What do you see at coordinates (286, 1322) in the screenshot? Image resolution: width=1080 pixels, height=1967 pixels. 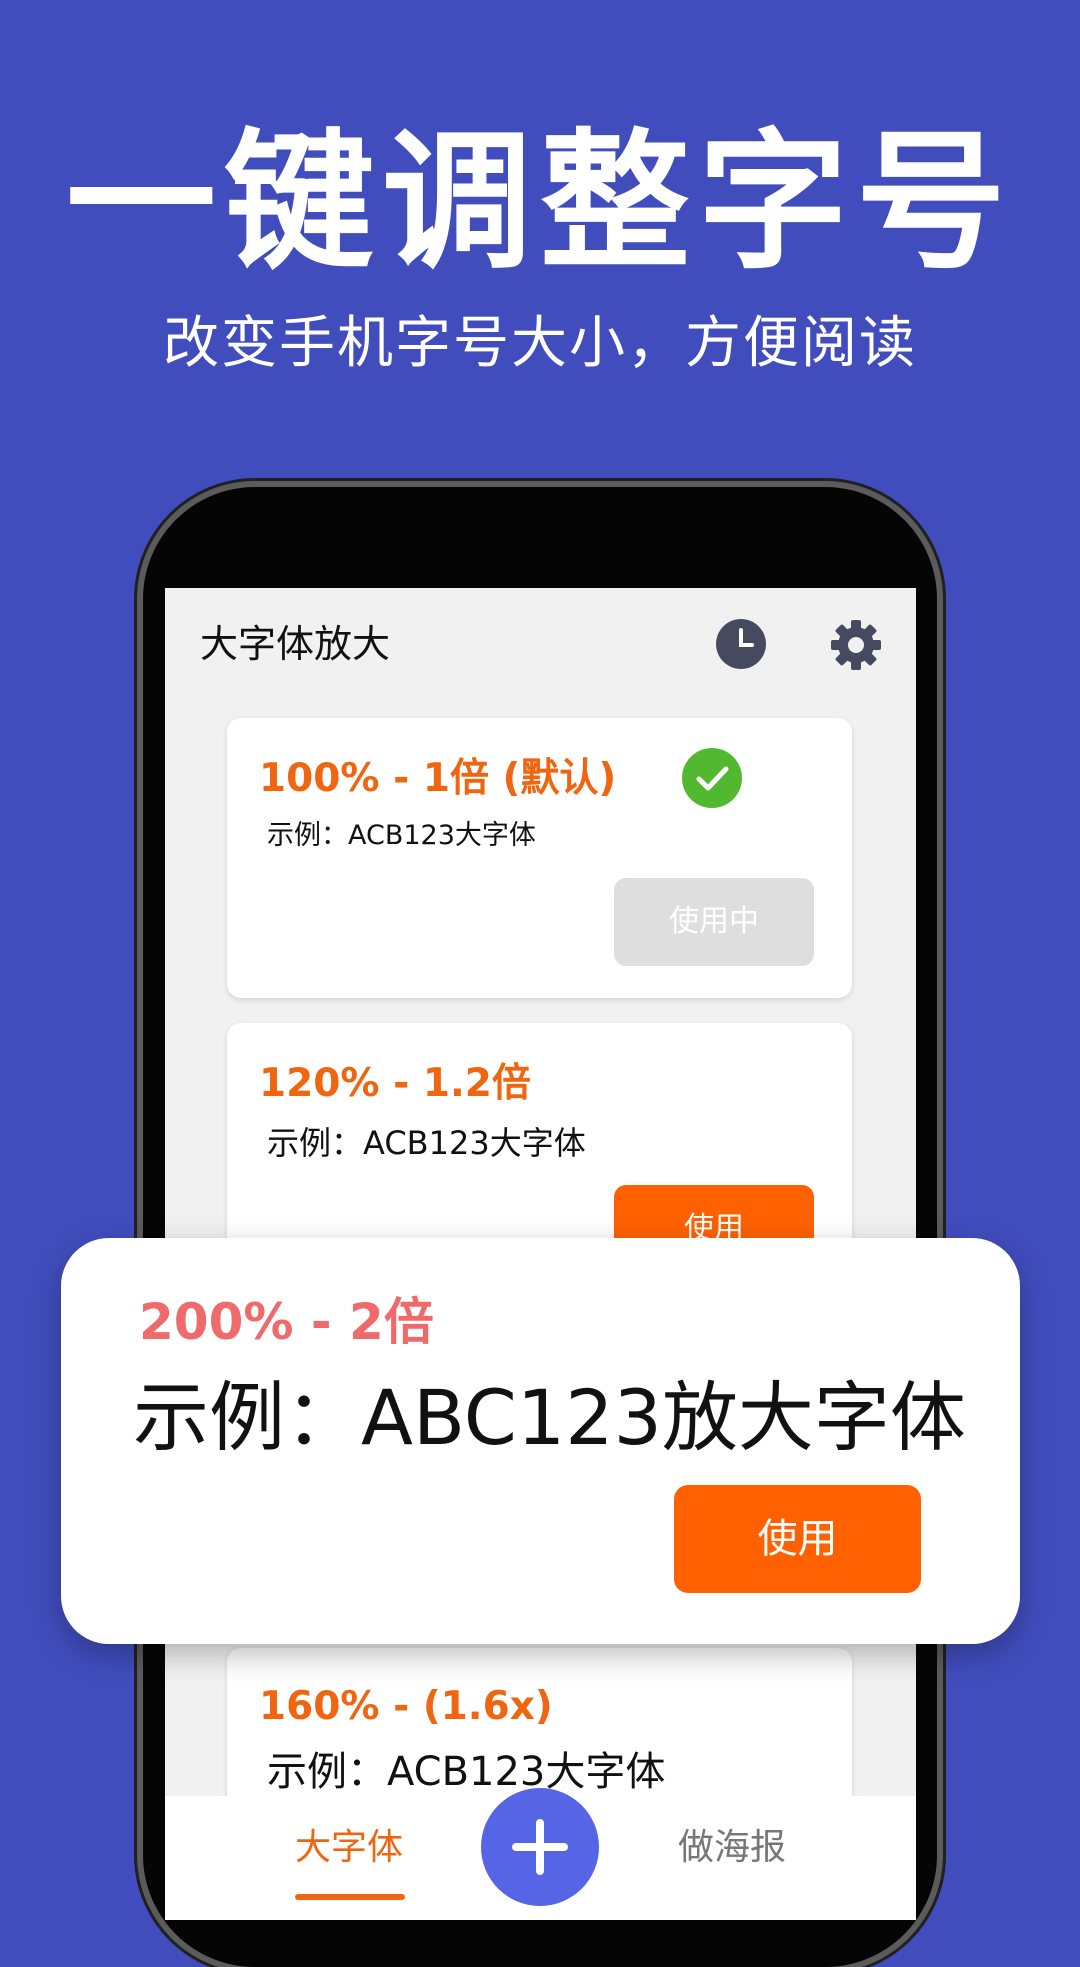 I see `popup-title: 200% - 2倍` at bounding box center [286, 1322].